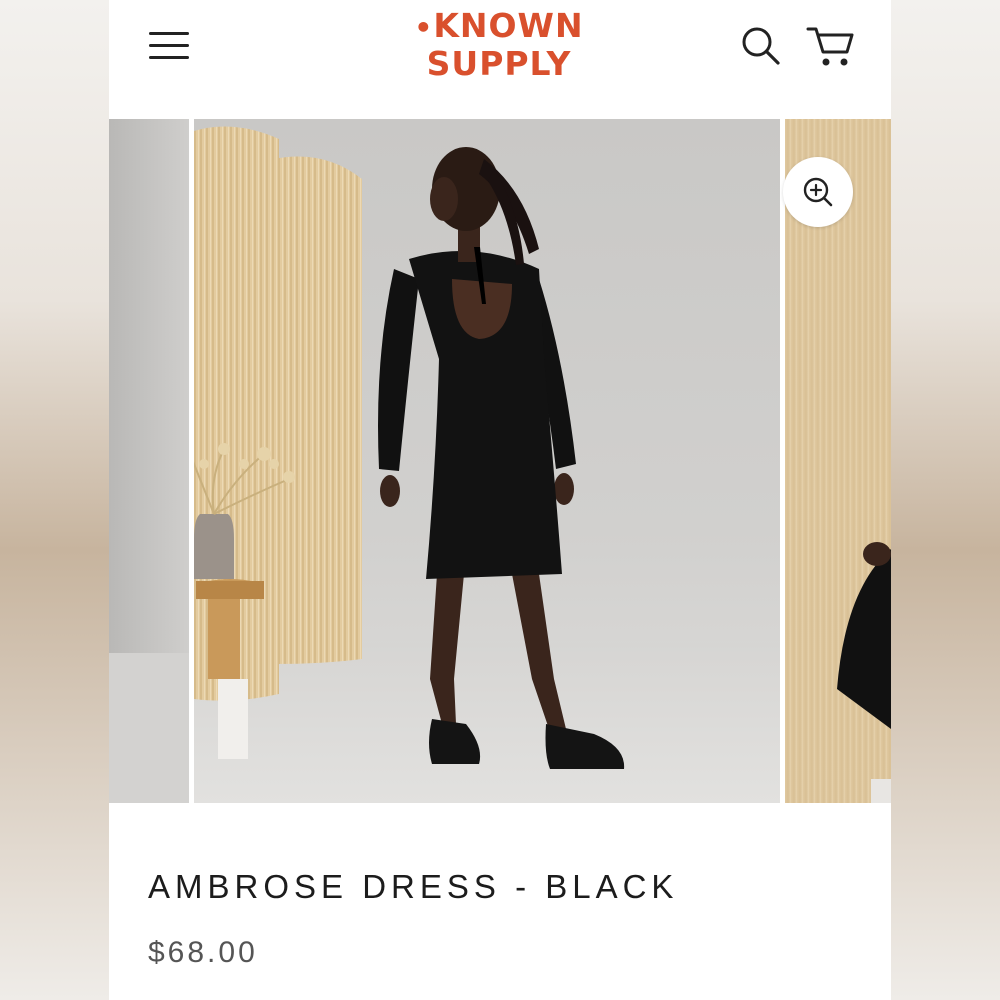 The image size is (1000, 1000). I want to click on search-icon, so click(761, 46).